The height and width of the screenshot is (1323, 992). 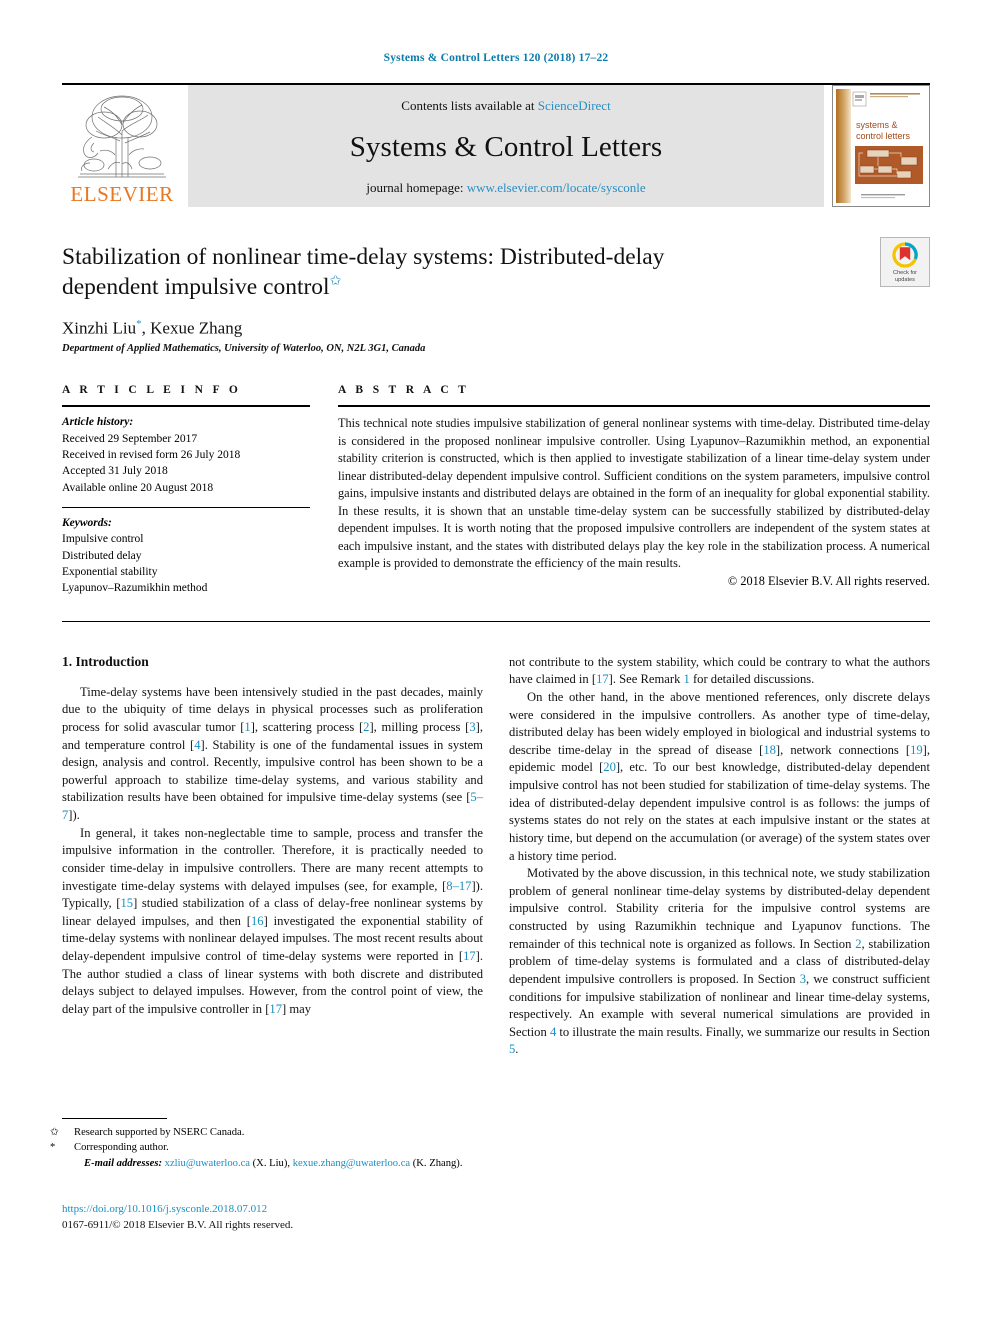 I want to click on svg-text: control letters, so click(x=883, y=136).